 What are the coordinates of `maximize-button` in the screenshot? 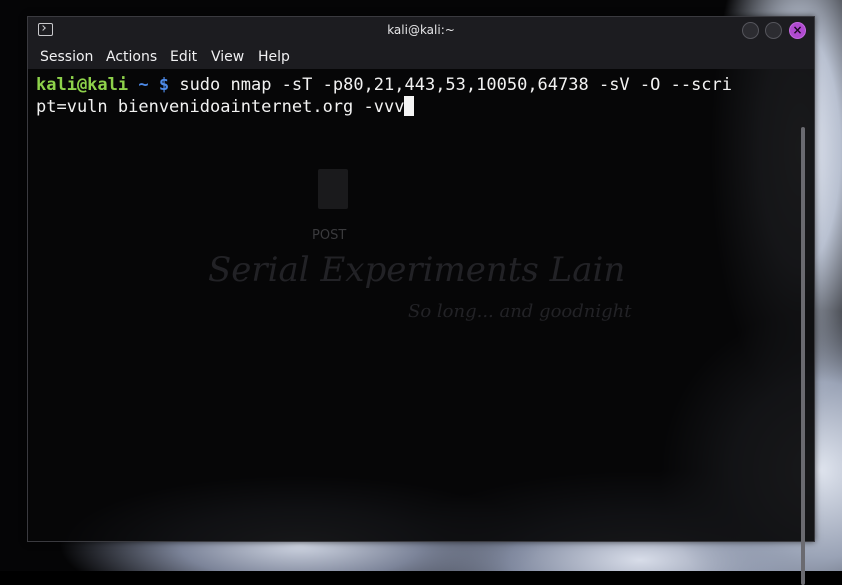 It's located at (773, 30).